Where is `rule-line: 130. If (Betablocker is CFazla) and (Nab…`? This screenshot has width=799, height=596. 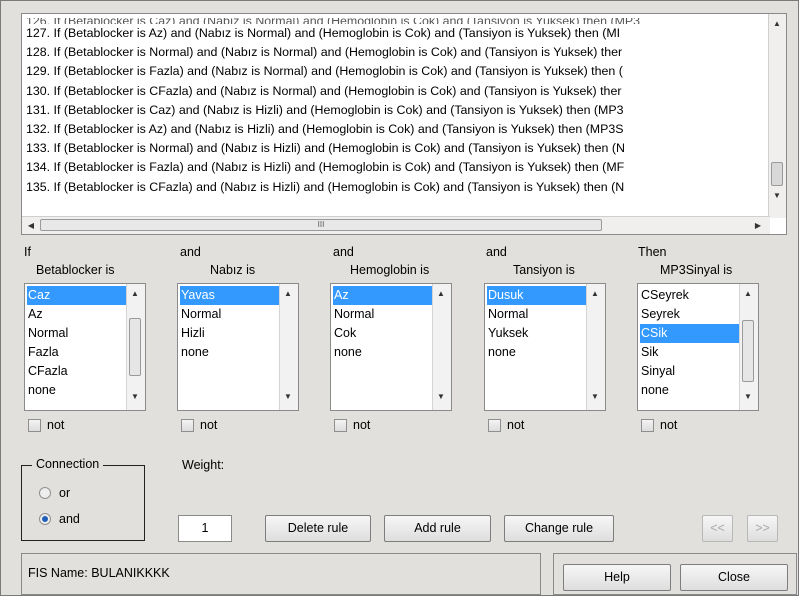 rule-line: 130. If (Betablocker is CFazla) and (Nab… is located at coordinates (395, 91).